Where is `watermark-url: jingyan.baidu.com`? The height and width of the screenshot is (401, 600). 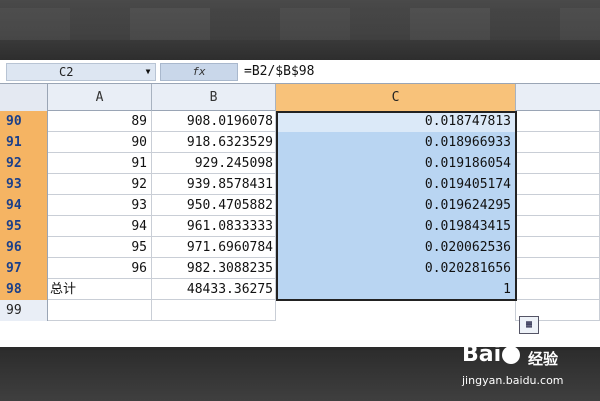 watermark-url: jingyan.baidu.com is located at coordinates (513, 380).